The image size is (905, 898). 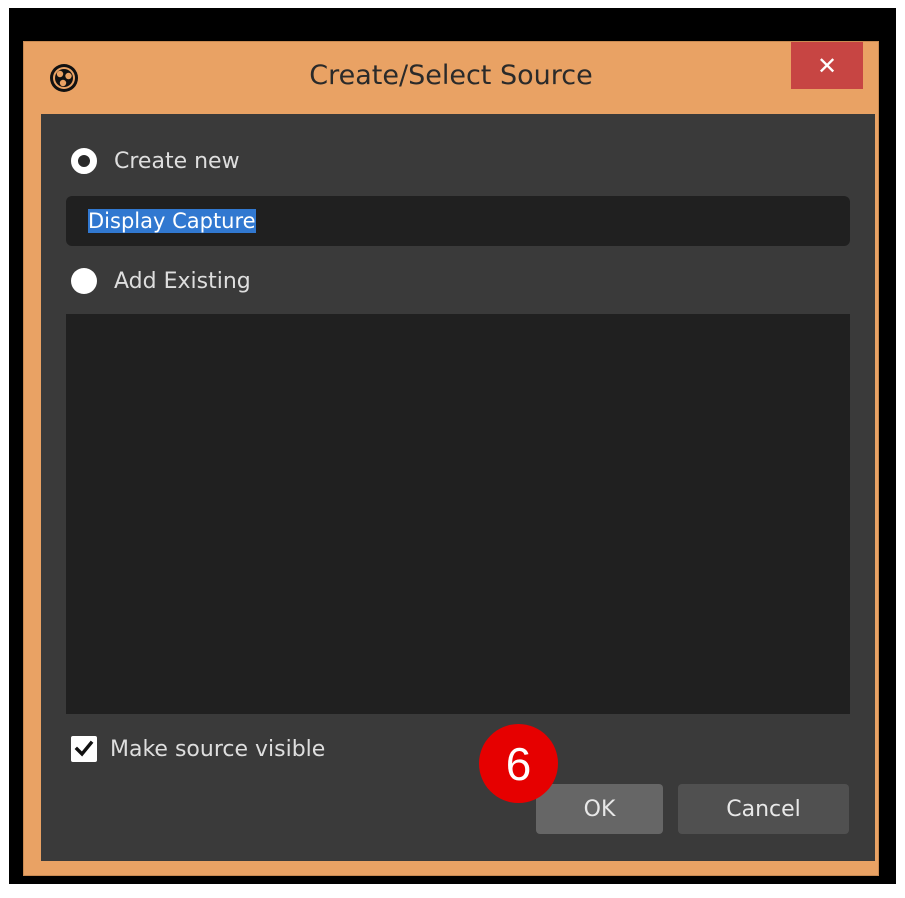 I want to click on make-source-visible-option: Make source visible, so click(x=198, y=749).